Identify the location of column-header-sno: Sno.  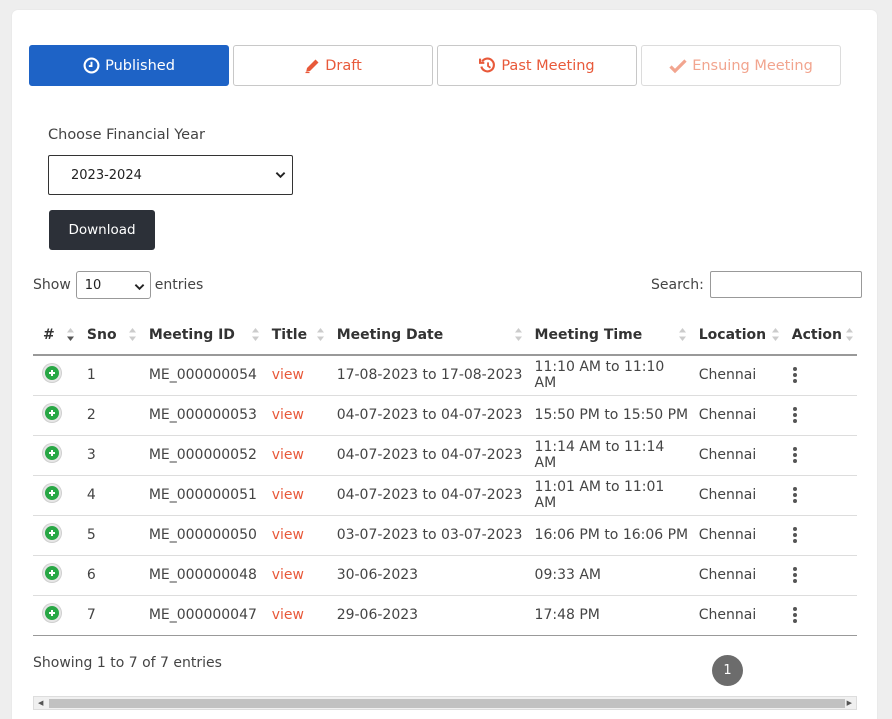
(108, 335).